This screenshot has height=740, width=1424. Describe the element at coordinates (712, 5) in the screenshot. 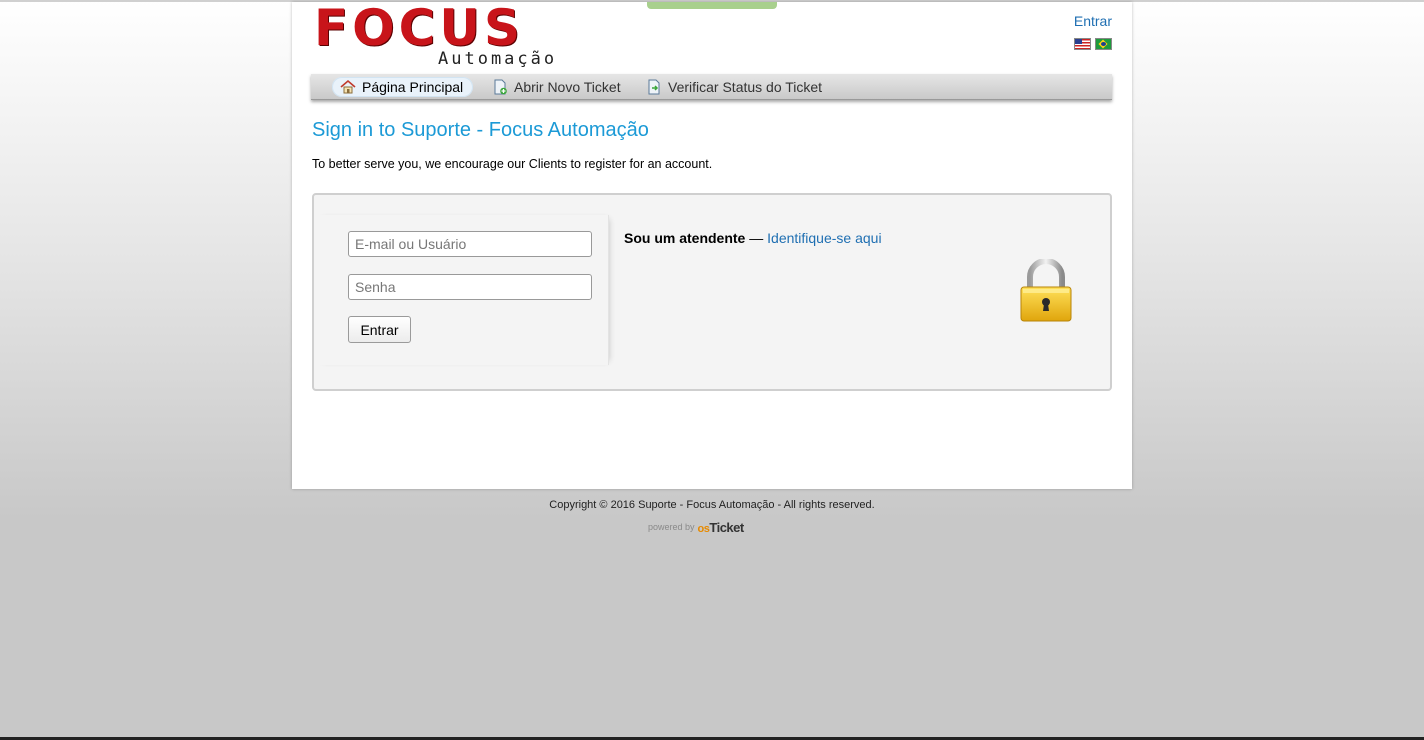

I see `top-green-tab` at that location.